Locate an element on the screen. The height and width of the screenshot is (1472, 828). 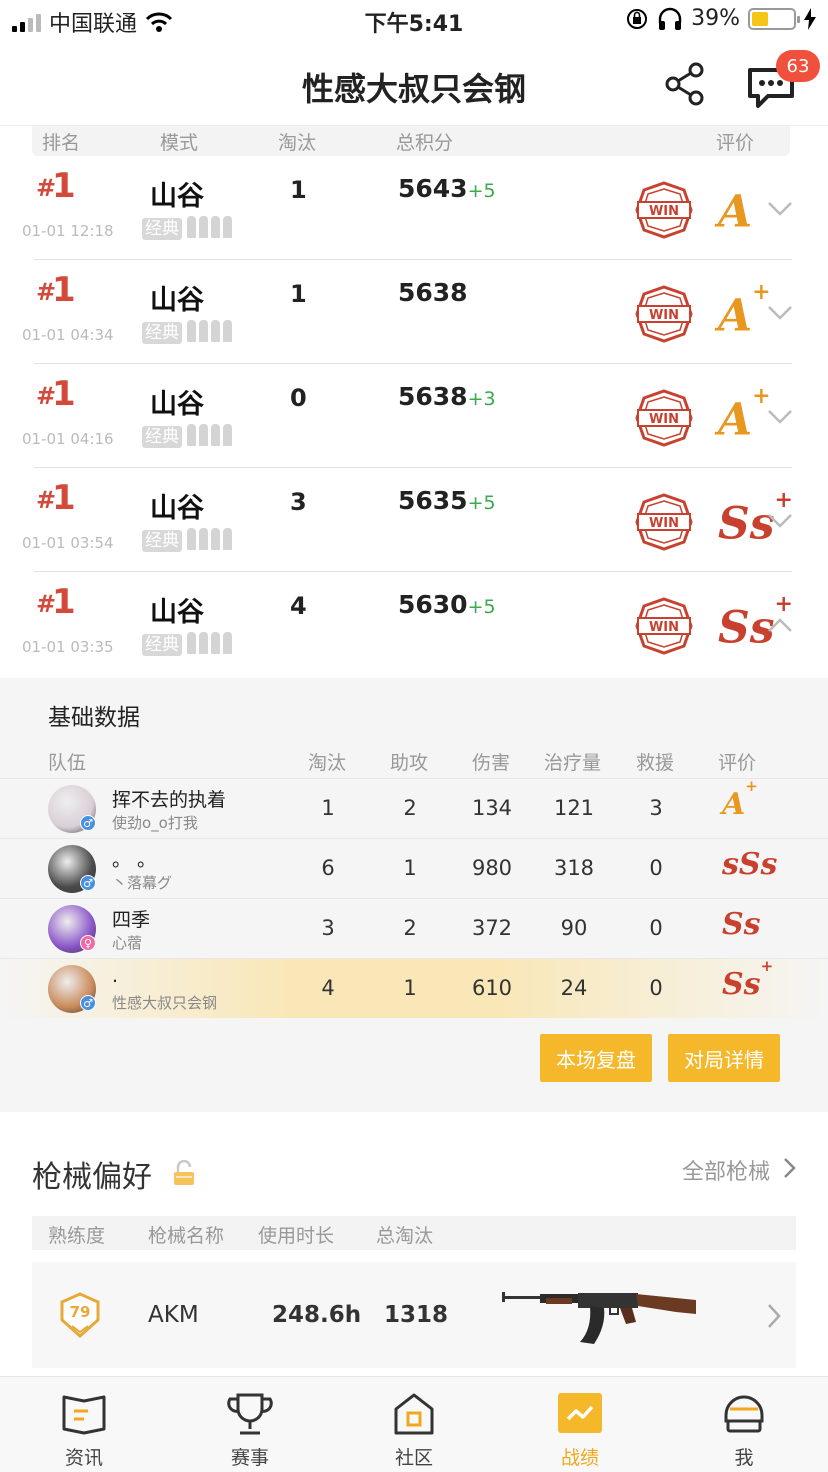
charging-icon is located at coordinates (810, 18).